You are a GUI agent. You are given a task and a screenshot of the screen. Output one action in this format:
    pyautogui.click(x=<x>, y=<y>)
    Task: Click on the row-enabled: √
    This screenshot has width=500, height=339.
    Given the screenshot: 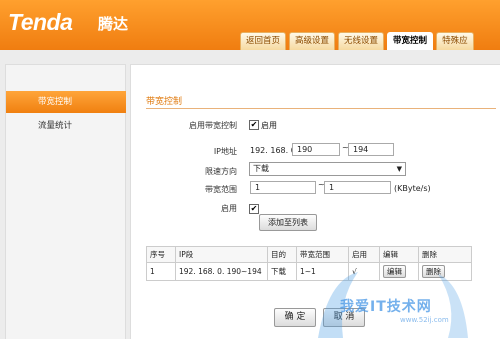 What is the action you would take?
    pyautogui.click(x=364, y=271)
    